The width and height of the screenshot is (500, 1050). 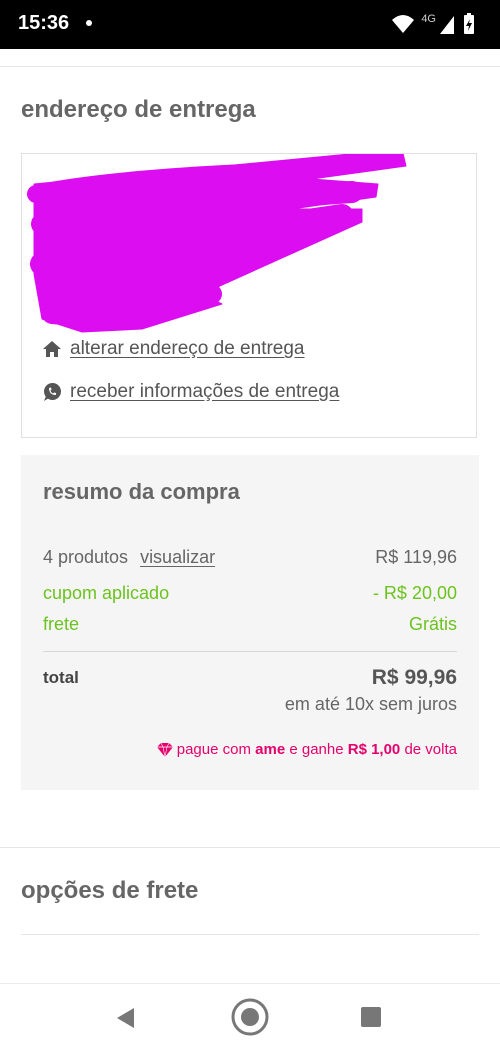 What do you see at coordinates (126, 1018) in the screenshot?
I see `back-icon` at bounding box center [126, 1018].